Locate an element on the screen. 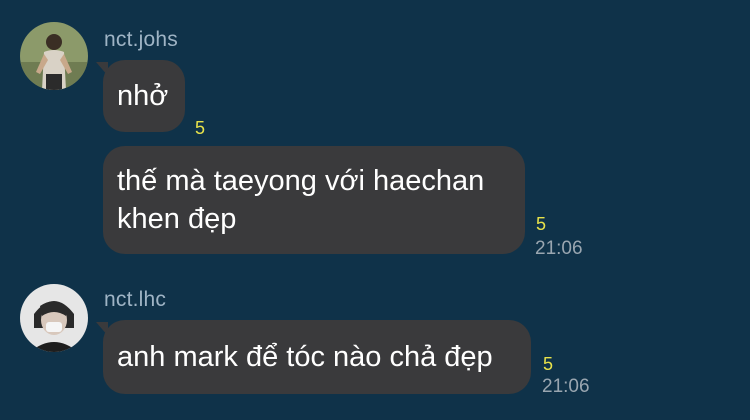 The image size is (750, 420). avatar-nct-lhc is located at coordinates (54, 318).